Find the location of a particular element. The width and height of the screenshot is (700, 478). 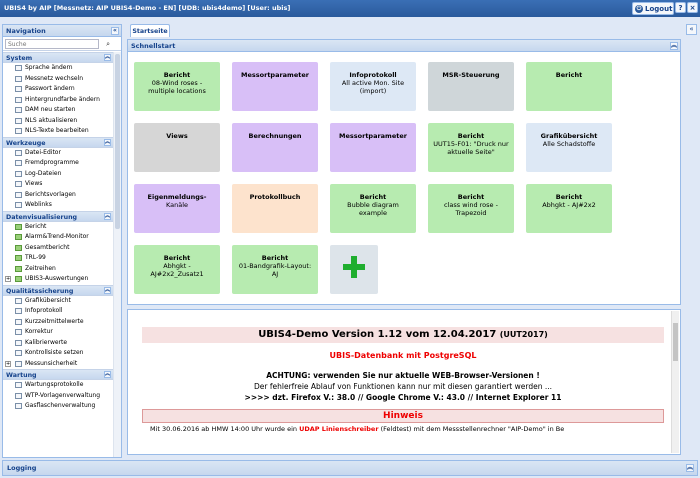

nav-item: TRL-99 is located at coordinates (58, 258).